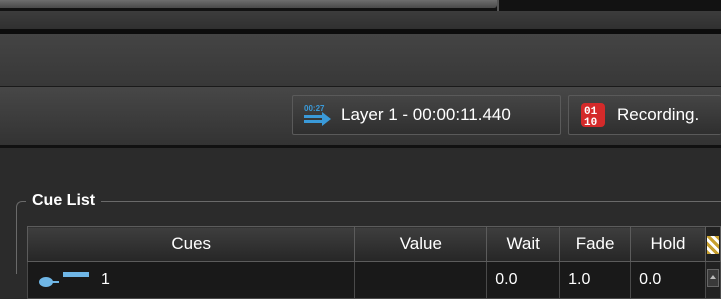 Image resolution: width=721 pixels, height=299 pixels. I want to click on svg-text: 10, so click(590, 122).